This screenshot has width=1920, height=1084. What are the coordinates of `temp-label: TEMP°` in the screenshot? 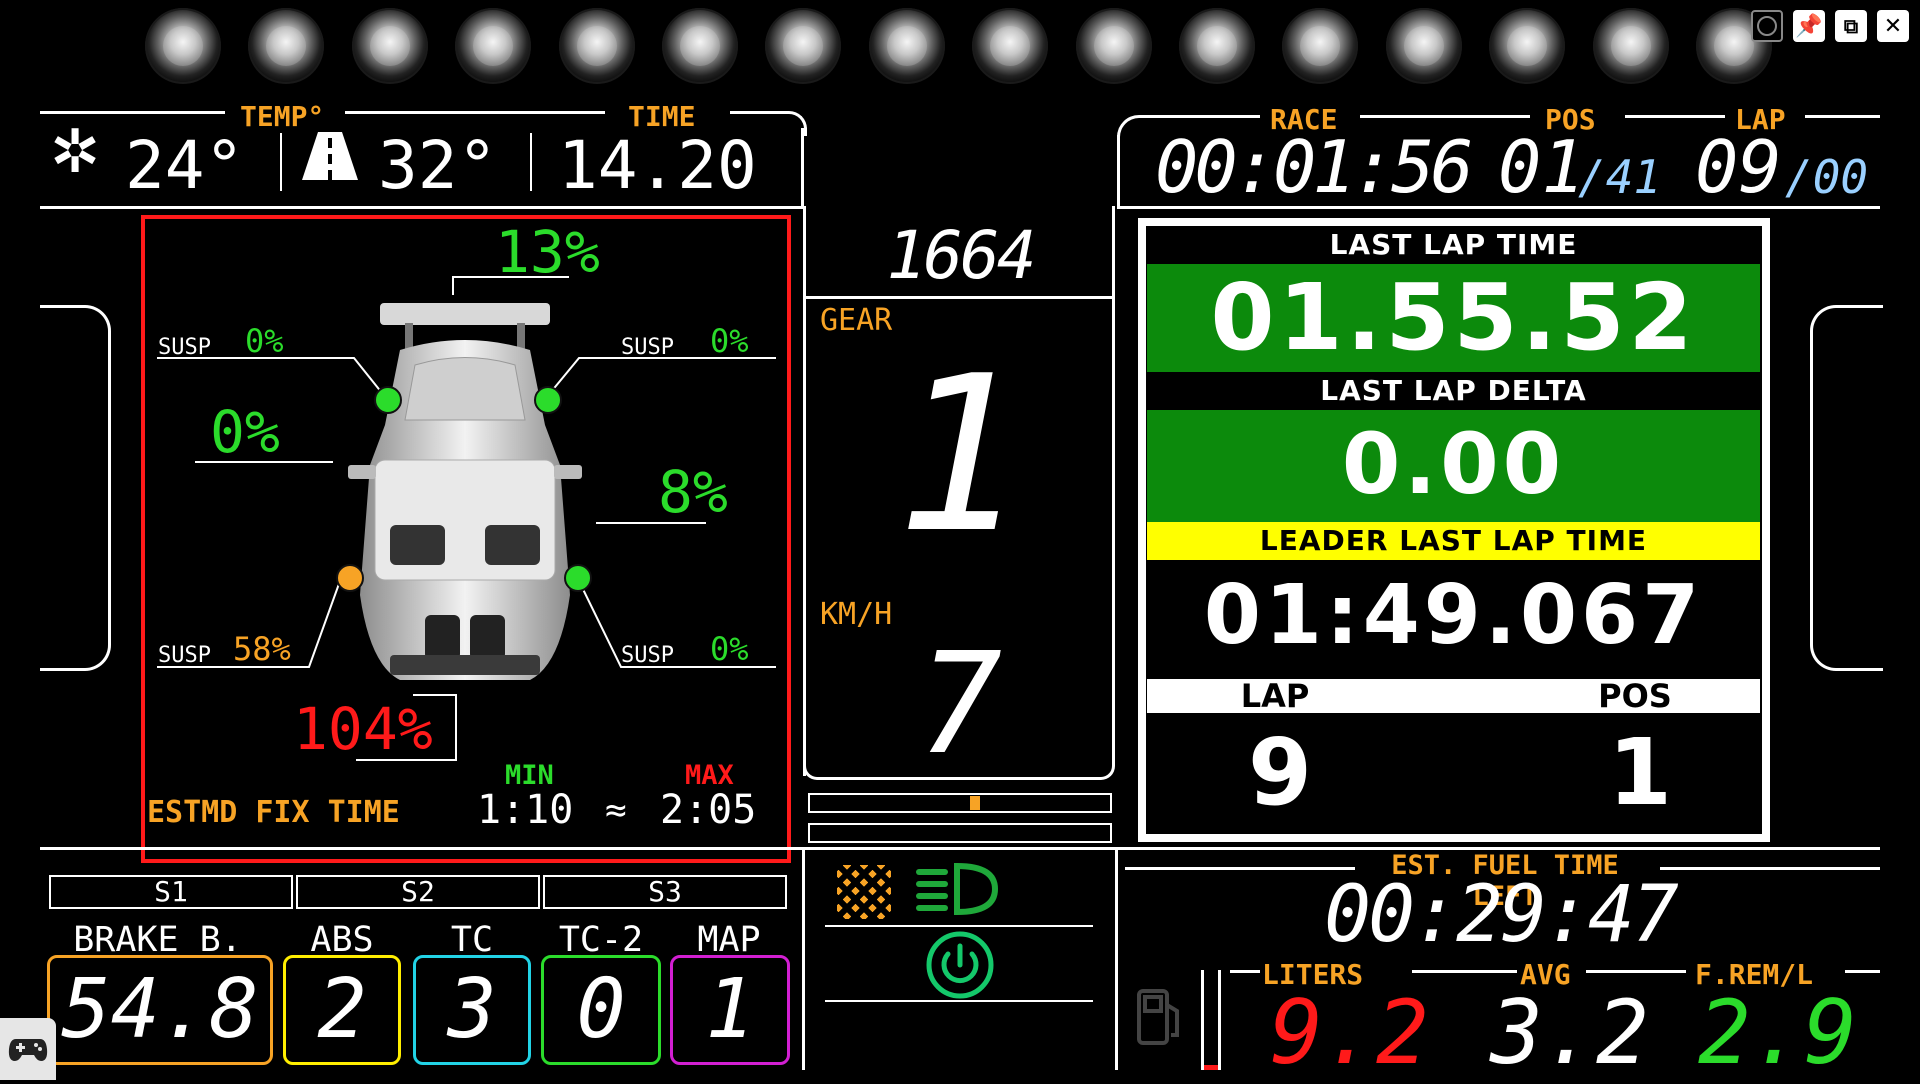 It's located at (282, 116).